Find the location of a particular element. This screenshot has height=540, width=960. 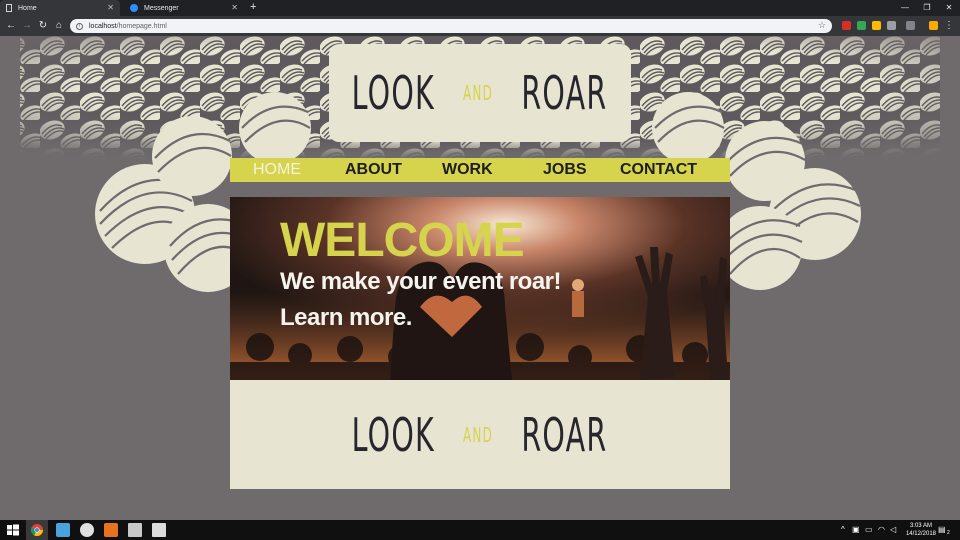

bookmark-star-icon: ☆ is located at coordinates (822, 25).